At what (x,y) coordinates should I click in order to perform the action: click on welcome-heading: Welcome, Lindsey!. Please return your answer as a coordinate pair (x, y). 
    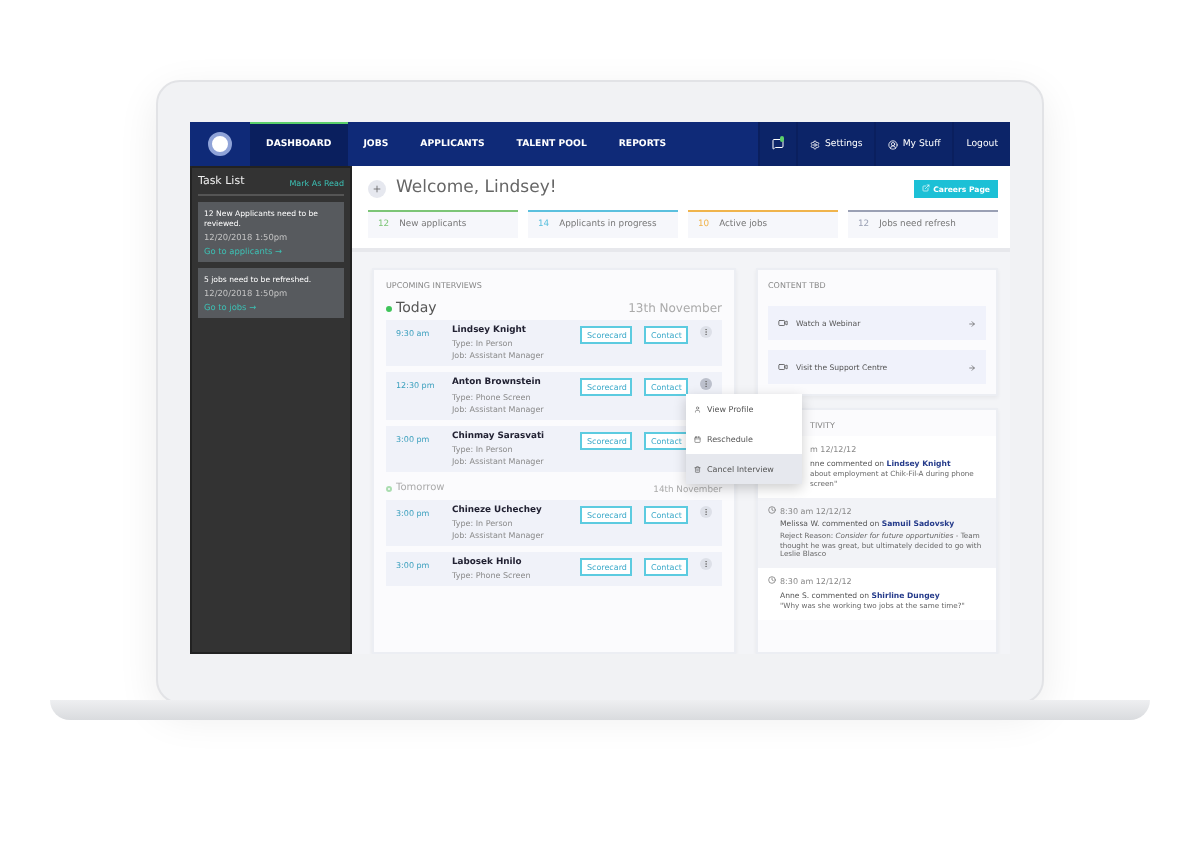
    Looking at the image, I should click on (476, 188).